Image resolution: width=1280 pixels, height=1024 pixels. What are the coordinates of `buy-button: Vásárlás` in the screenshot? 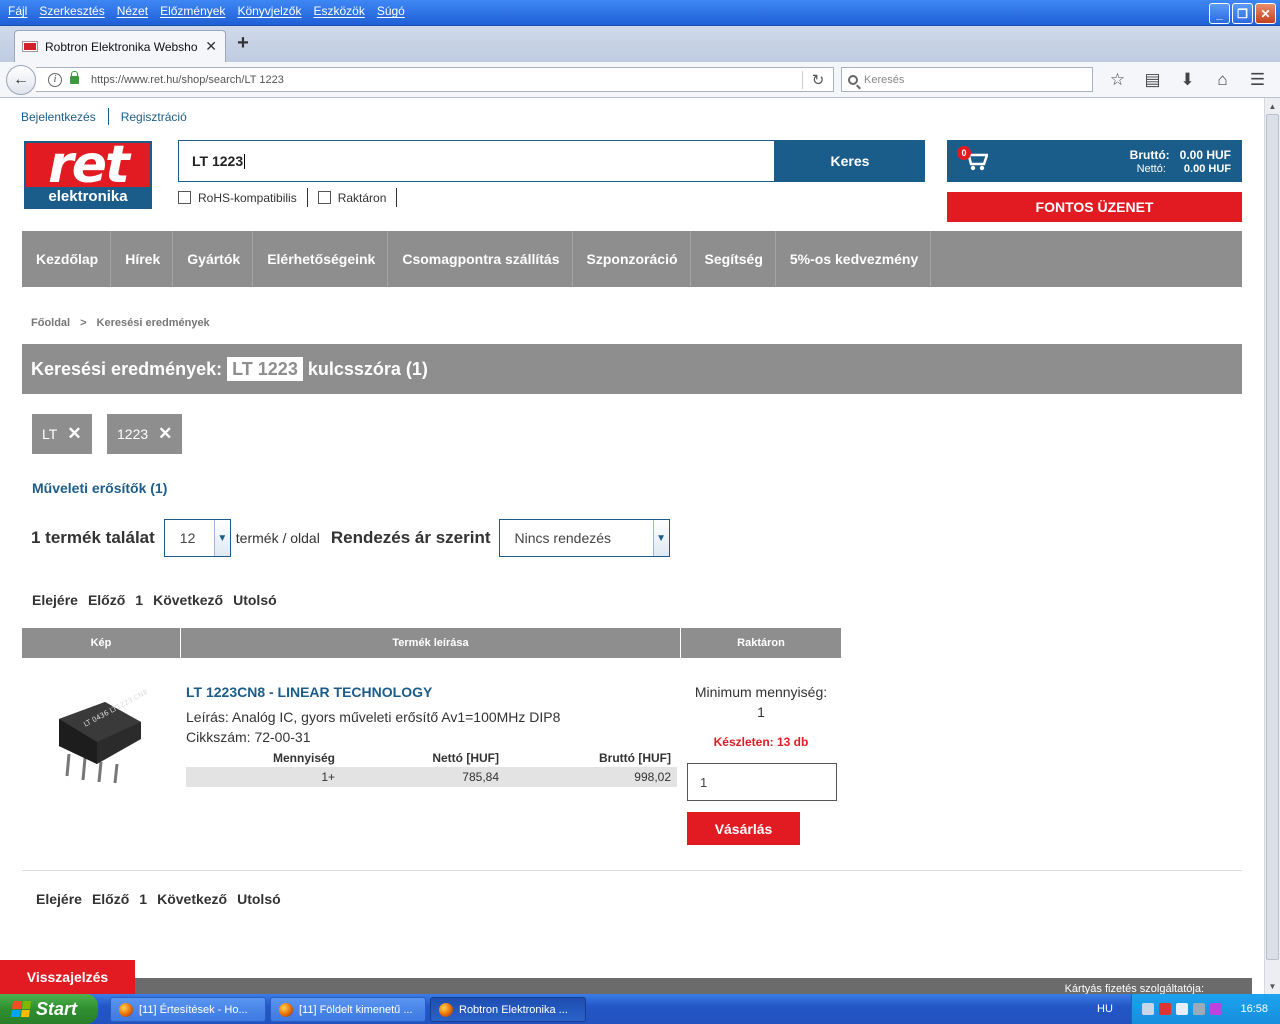 It's located at (743, 828).